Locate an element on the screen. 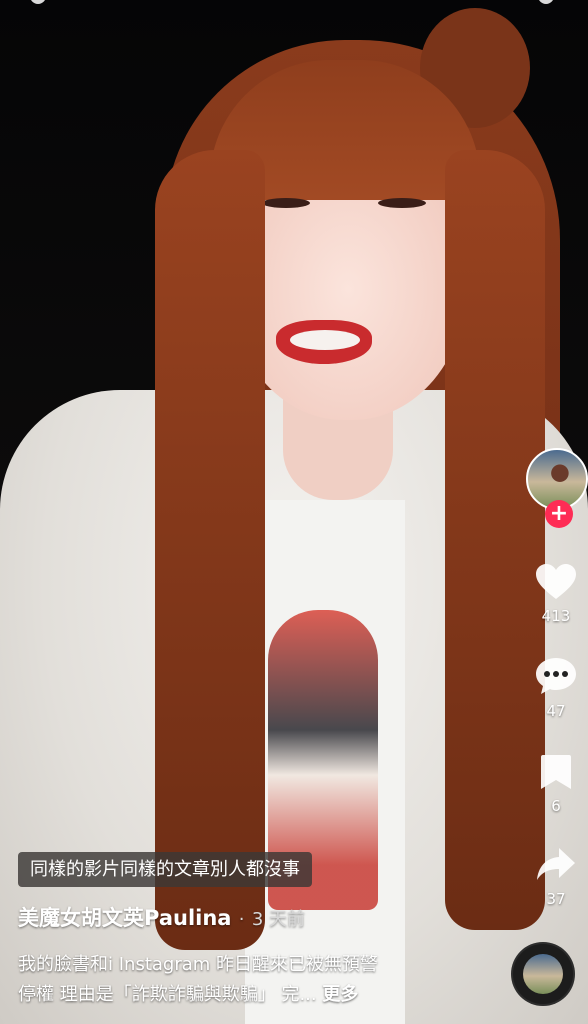 This screenshot has height=1024, width=588. subject-teeth is located at coordinates (325, 340).